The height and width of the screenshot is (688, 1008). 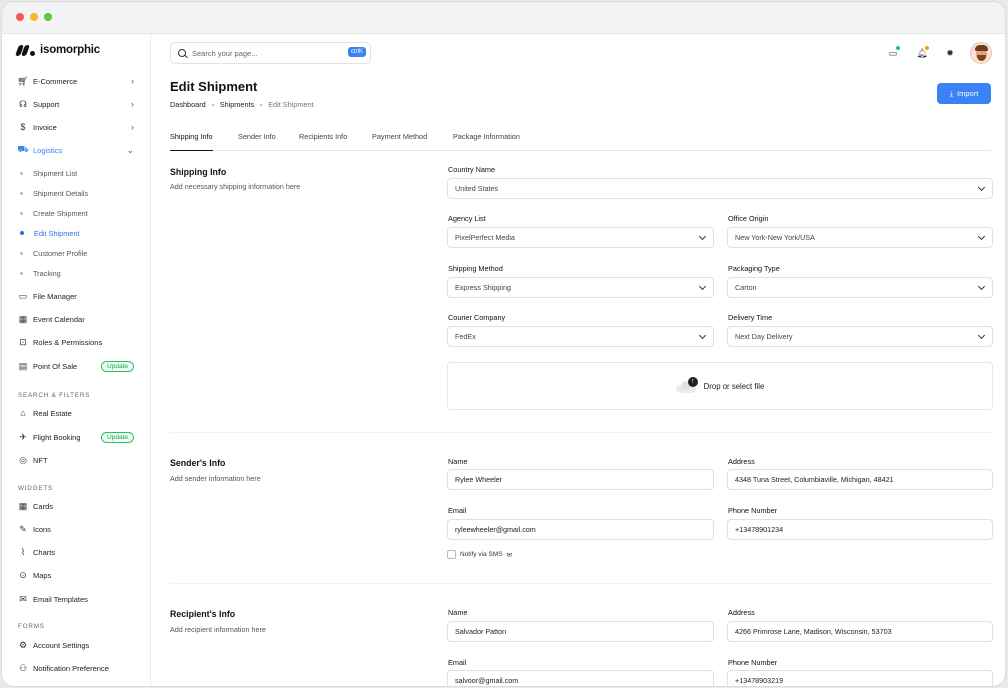 I want to click on sidebar-item-notification-preference: ⚇ Notification Preference, so click(x=76, y=668).